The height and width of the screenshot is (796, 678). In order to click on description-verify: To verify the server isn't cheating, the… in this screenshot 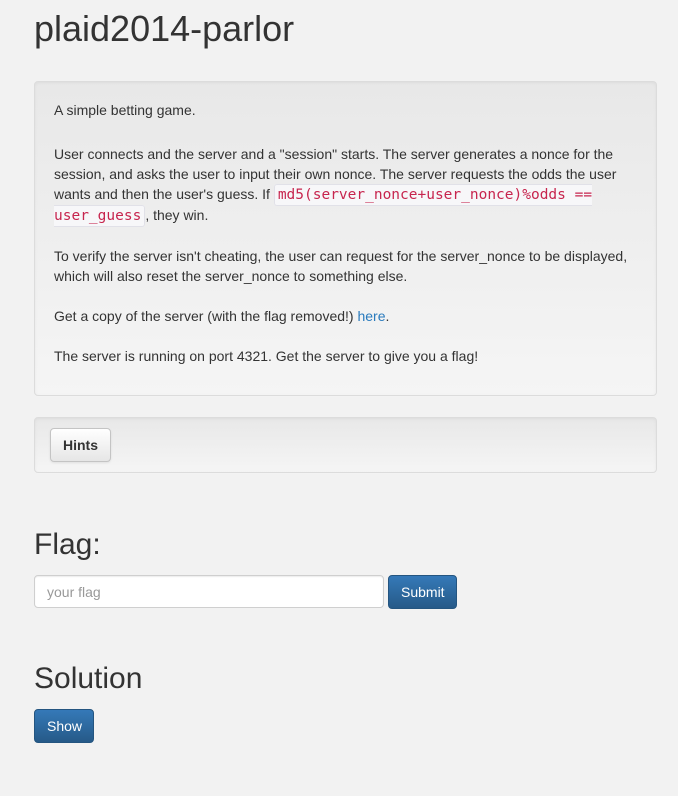, I will do `click(341, 266)`.